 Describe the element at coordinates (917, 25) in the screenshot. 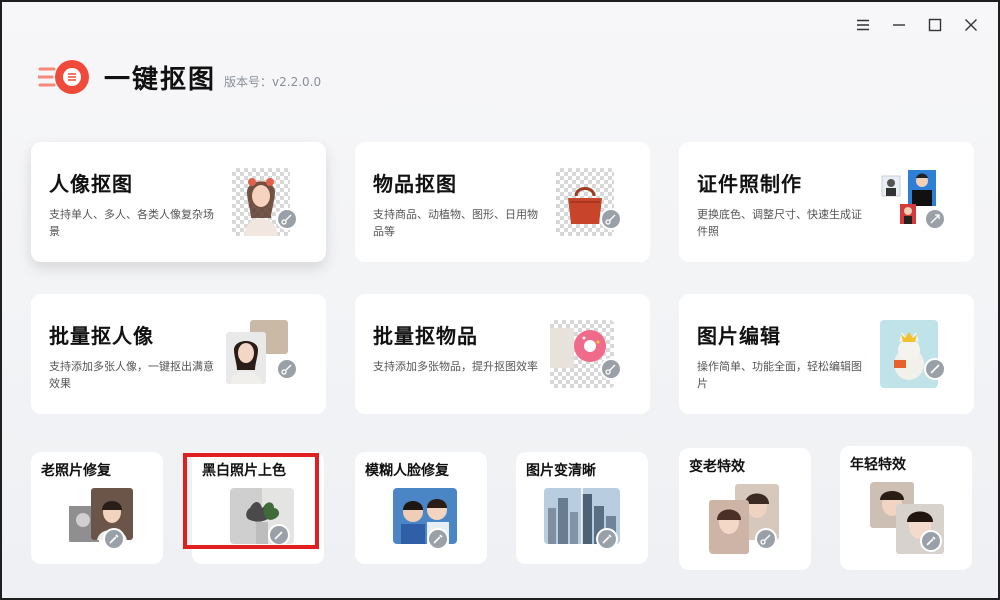

I see `window-controls` at that location.